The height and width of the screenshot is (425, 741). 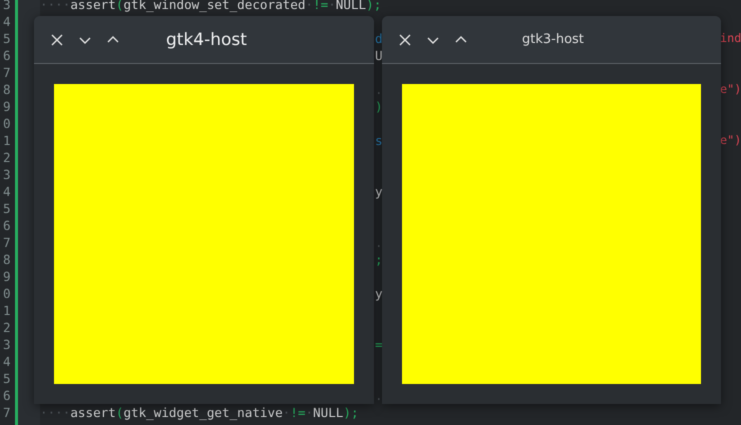 I want to click on code-fragment: d, so click(x=379, y=38).